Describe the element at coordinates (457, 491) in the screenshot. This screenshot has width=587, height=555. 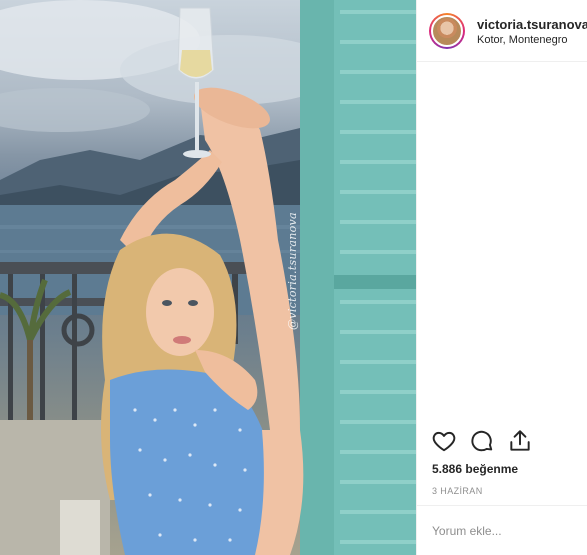
I see `post-date: 3 HAZİRAN` at that location.